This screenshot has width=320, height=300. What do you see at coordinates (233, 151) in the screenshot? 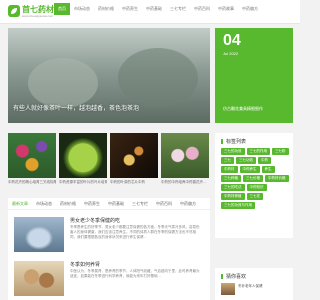
I see `tag-link: 三七的功效` at bounding box center [233, 151].